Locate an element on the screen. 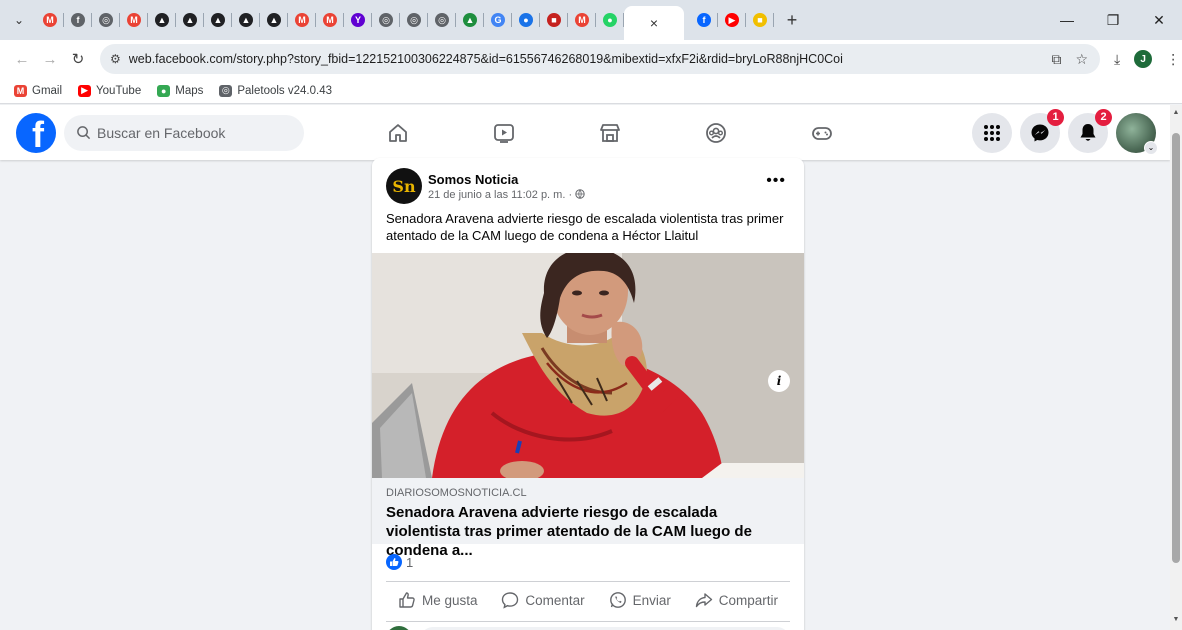  nav-home is located at coordinates (398, 132).